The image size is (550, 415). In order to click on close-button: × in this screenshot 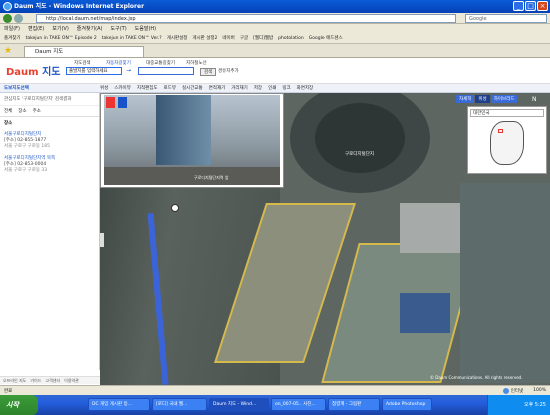, I will do `click(542, 6)`.